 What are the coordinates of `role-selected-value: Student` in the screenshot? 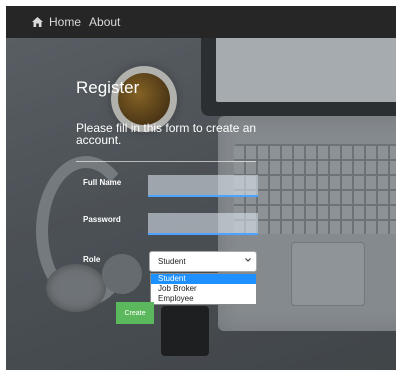 It's located at (172, 261).